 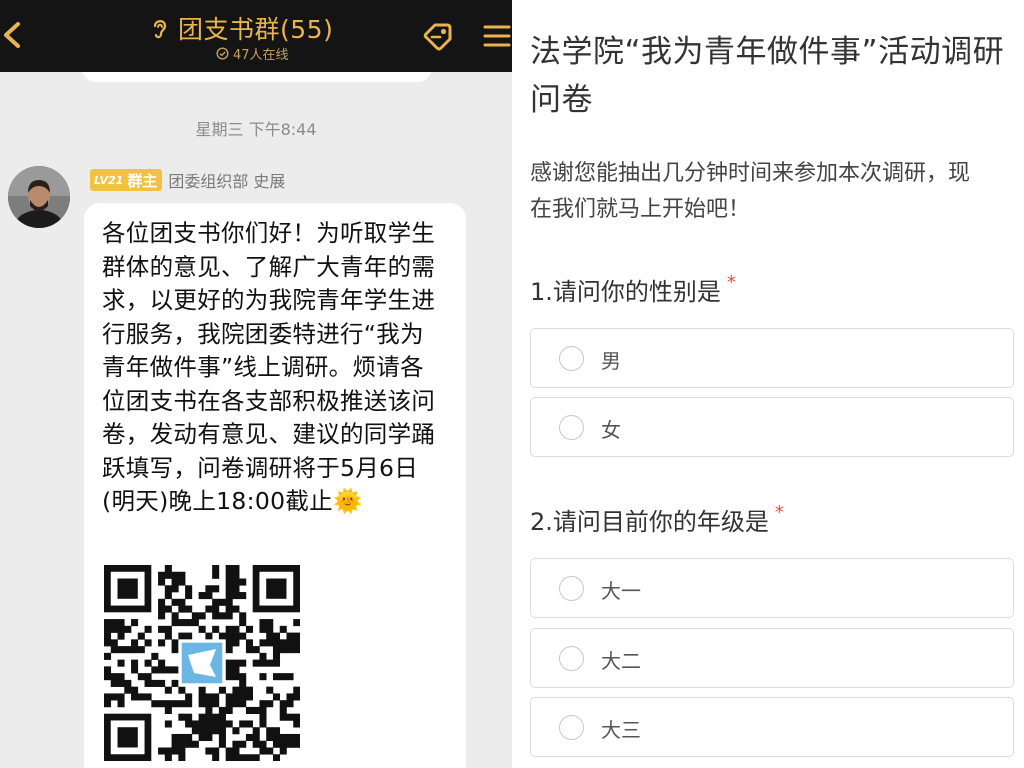 What do you see at coordinates (772, 427) in the screenshot?
I see `option-female: 女` at bounding box center [772, 427].